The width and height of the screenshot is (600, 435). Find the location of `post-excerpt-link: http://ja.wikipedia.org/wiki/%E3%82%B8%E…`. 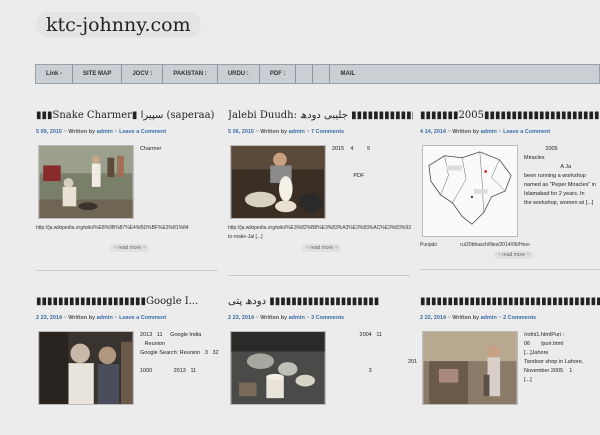

post-excerpt-link: http://ja.wikipedia.org/wiki/%E3%82%B8%E… is located at coordinates (319, 233).